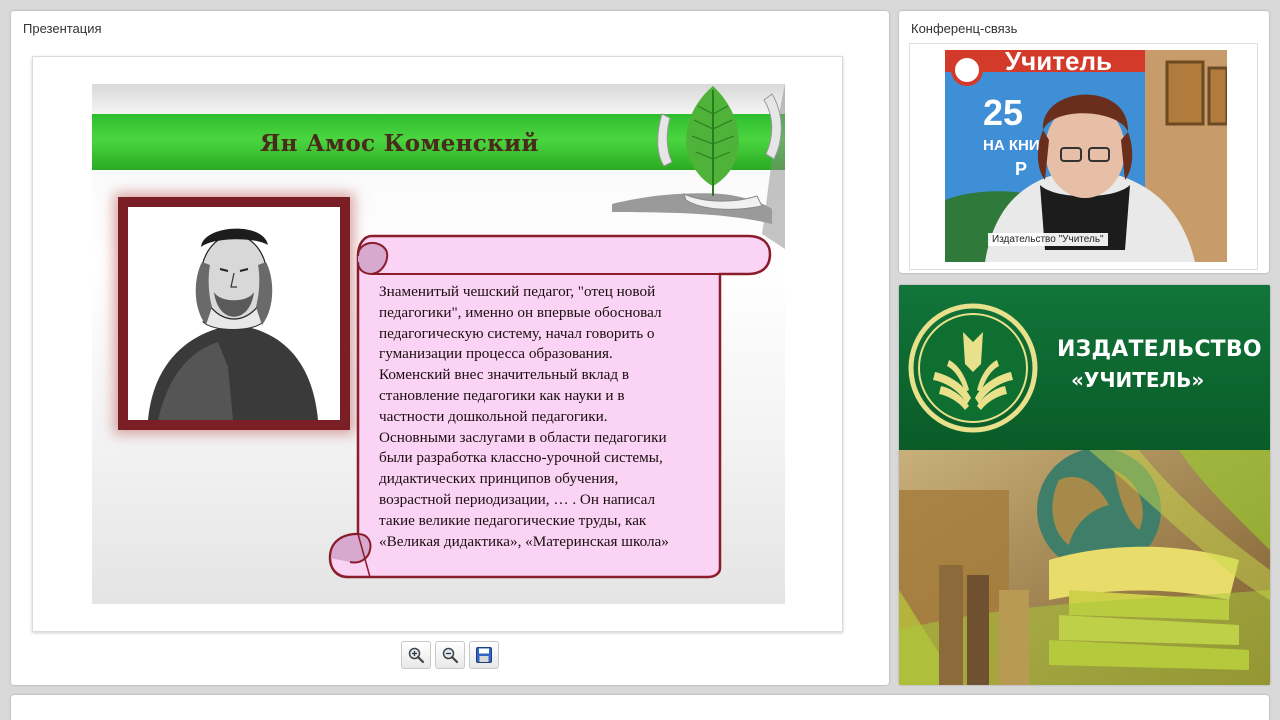 The height and width of the screenshot is (720, 1280). What do you see at coordinates (520, 312) in the screenshot?
I see `slide-text-line: педагогики", именно он впервые обосновал` at bounding box center [520, 312].